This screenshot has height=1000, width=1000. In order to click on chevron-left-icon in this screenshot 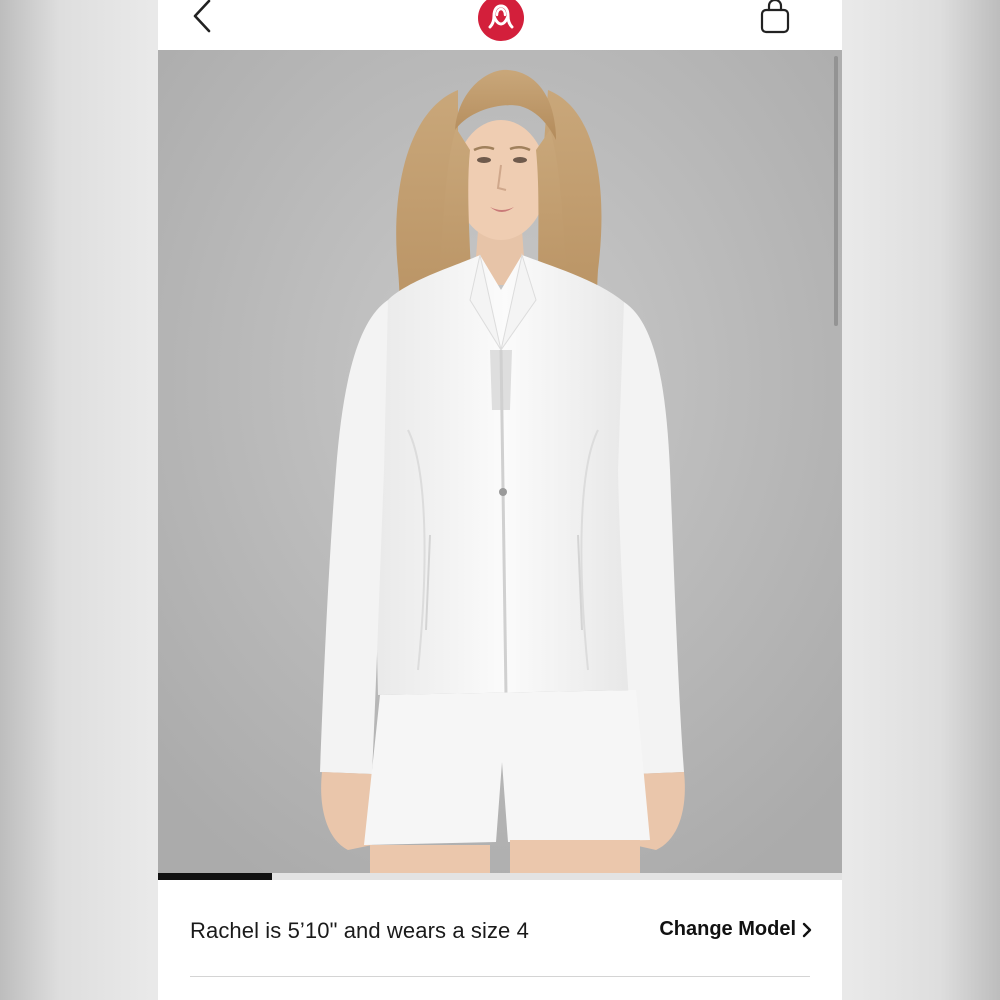, I will do `click(202, 16)`.